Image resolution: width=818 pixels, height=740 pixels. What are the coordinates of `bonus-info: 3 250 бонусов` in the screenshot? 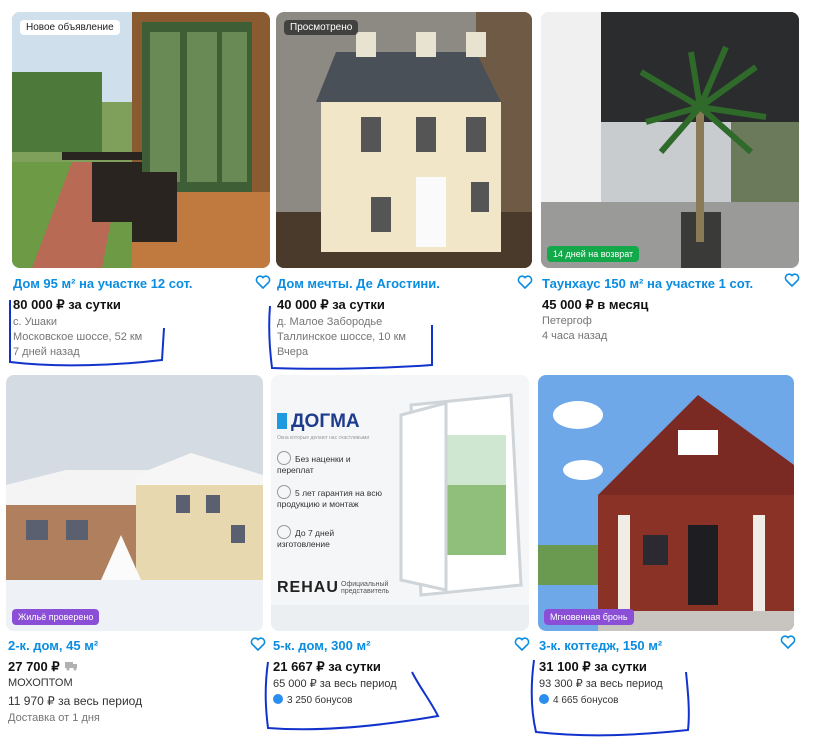 It's located at (313, 700).